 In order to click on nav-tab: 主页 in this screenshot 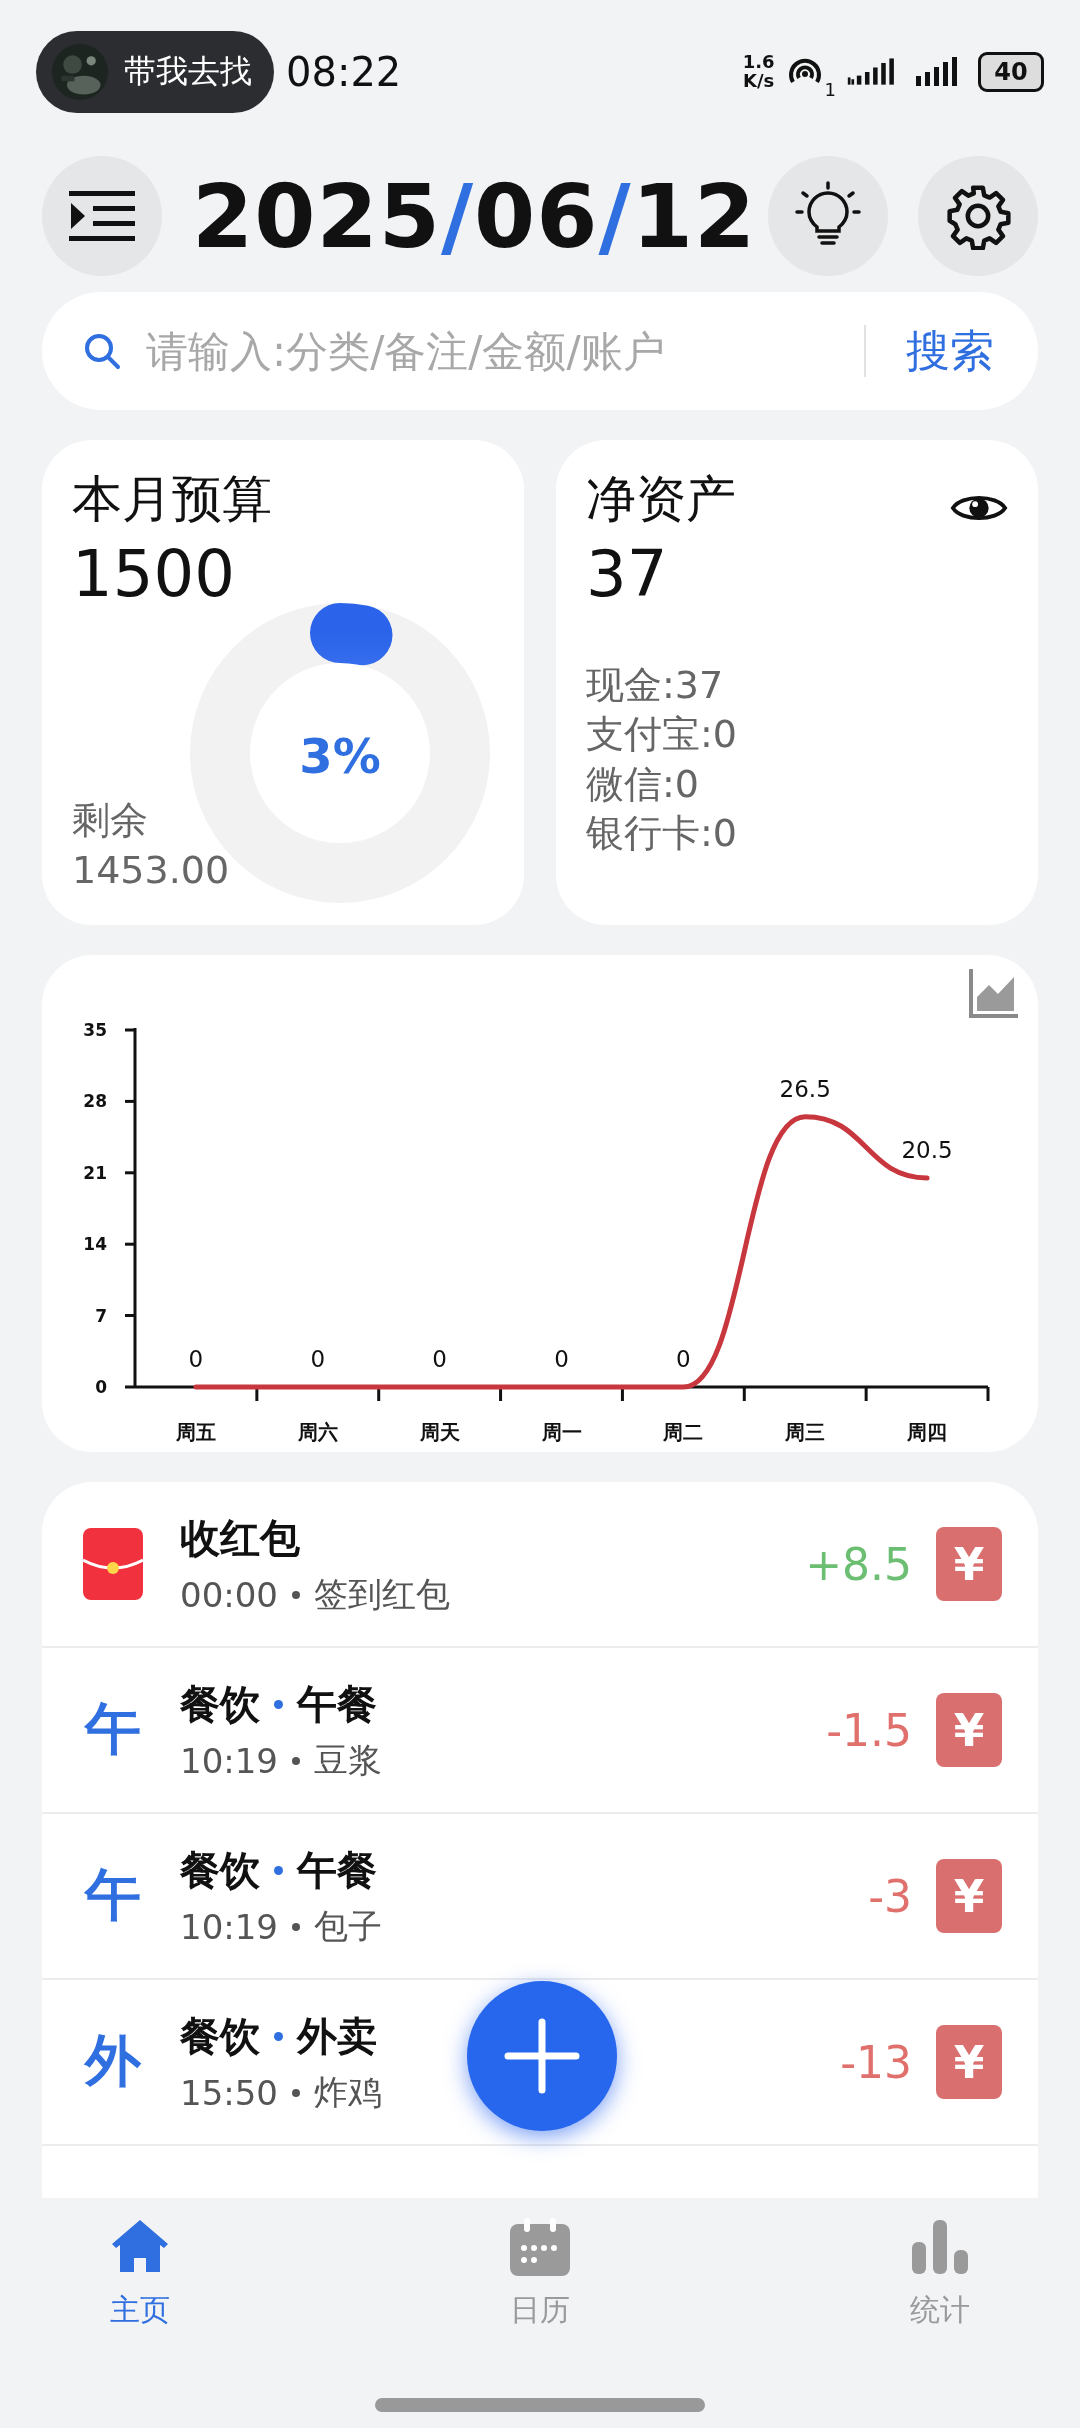, I will do `click(140, 2273)`.